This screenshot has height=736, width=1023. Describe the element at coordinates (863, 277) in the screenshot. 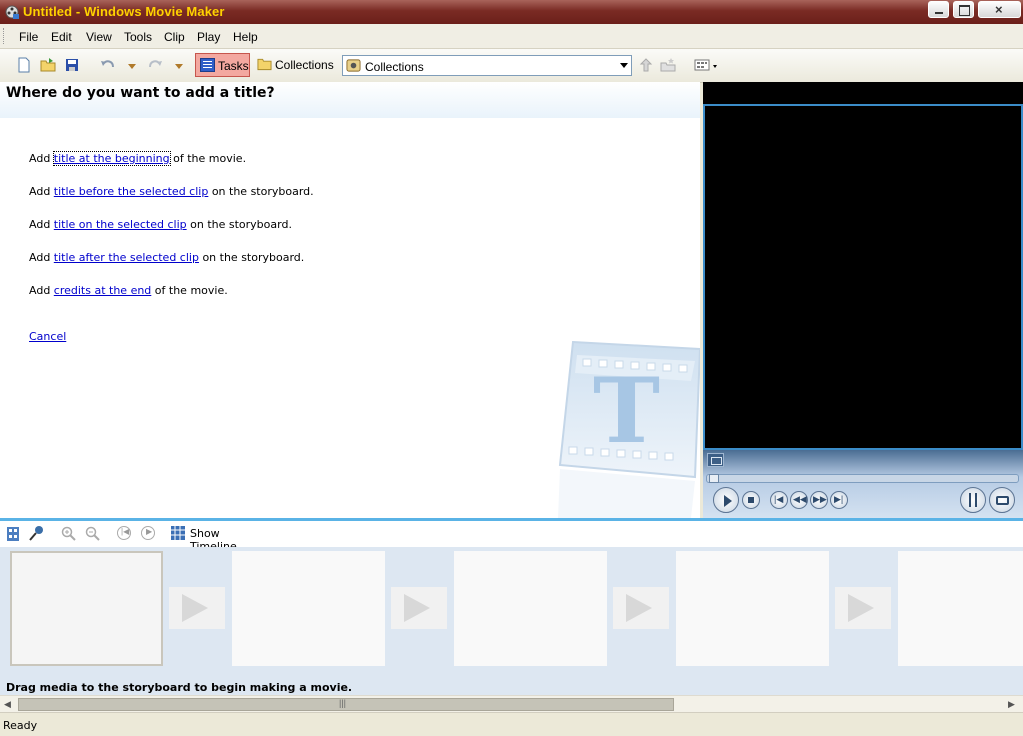

I see `preview-screen` at that location.